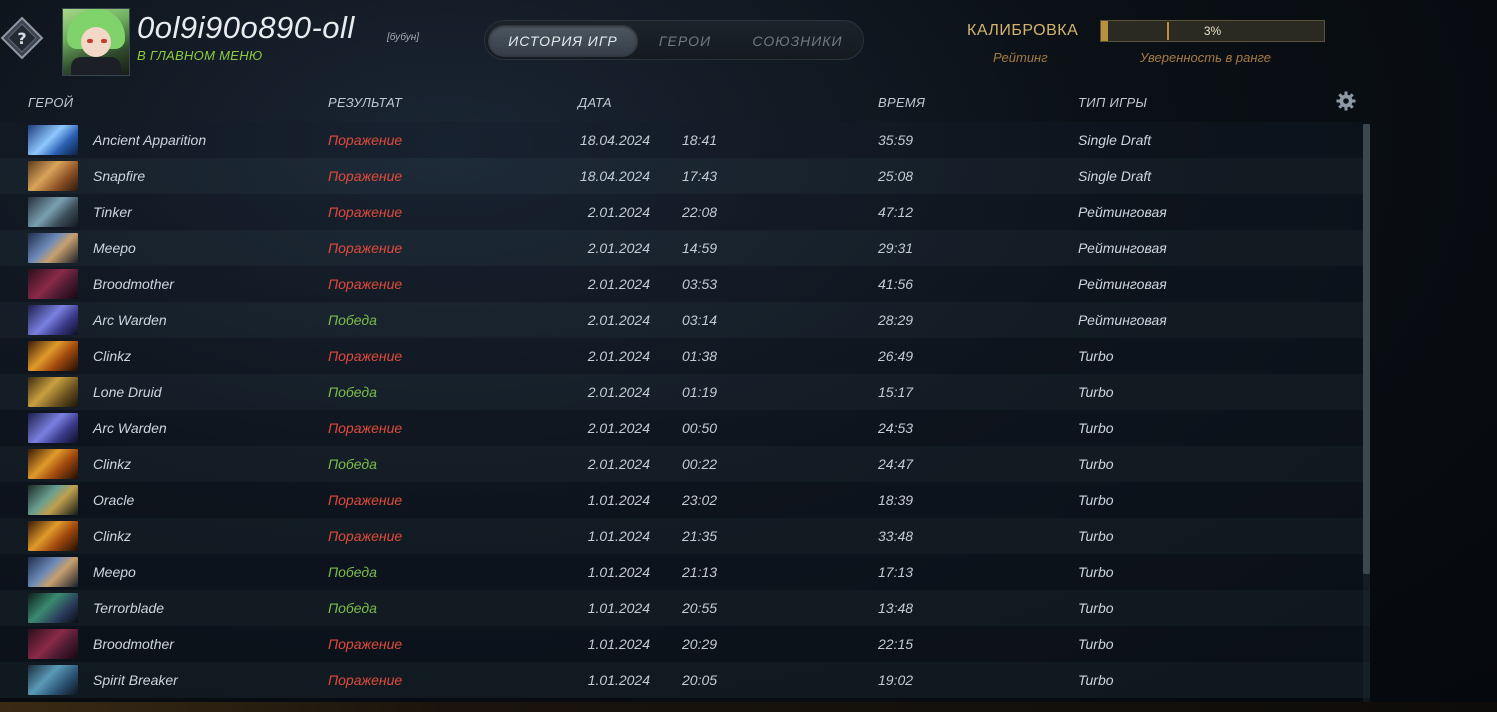 The width and height of the screenshot is (1497, 712). I want to click on match-duration: 24:47, so click(896, 464).